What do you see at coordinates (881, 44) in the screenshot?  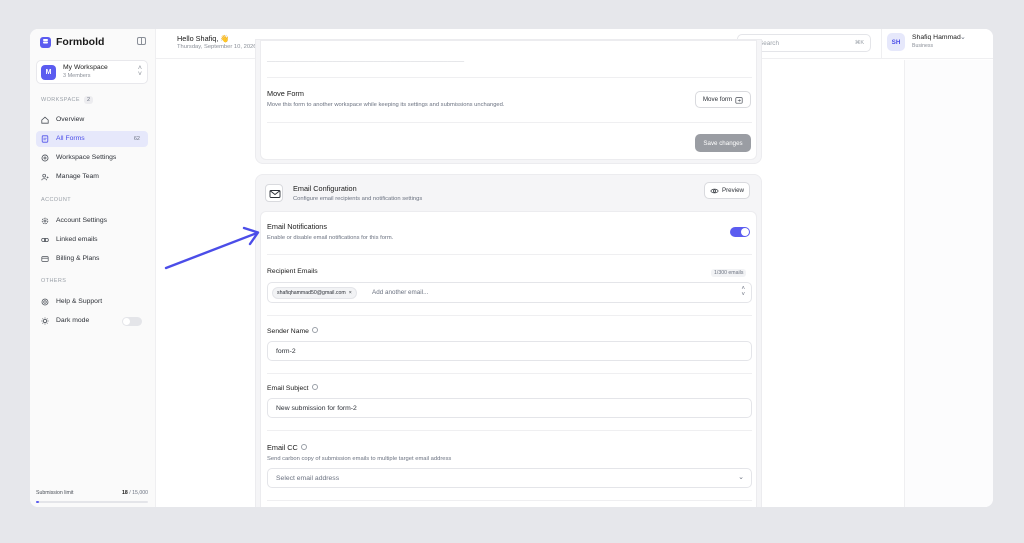 I see `header-divider` at bounding box center [881, 44].